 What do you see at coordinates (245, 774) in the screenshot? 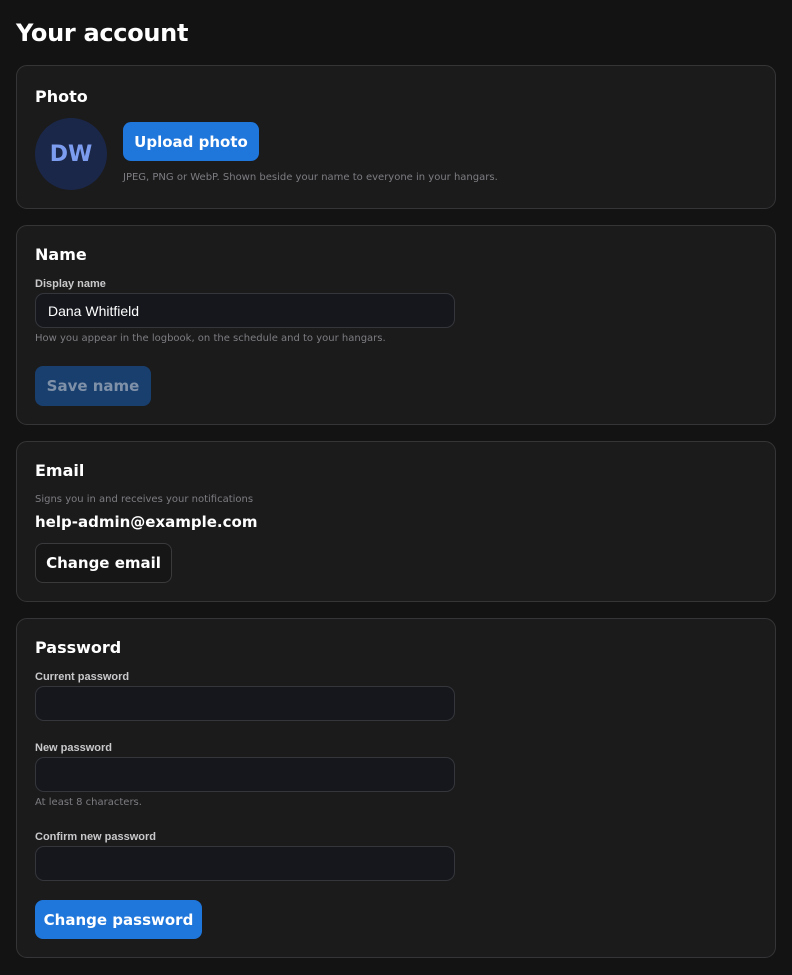
I see `new-password-input` at bounding box center [245, 774].